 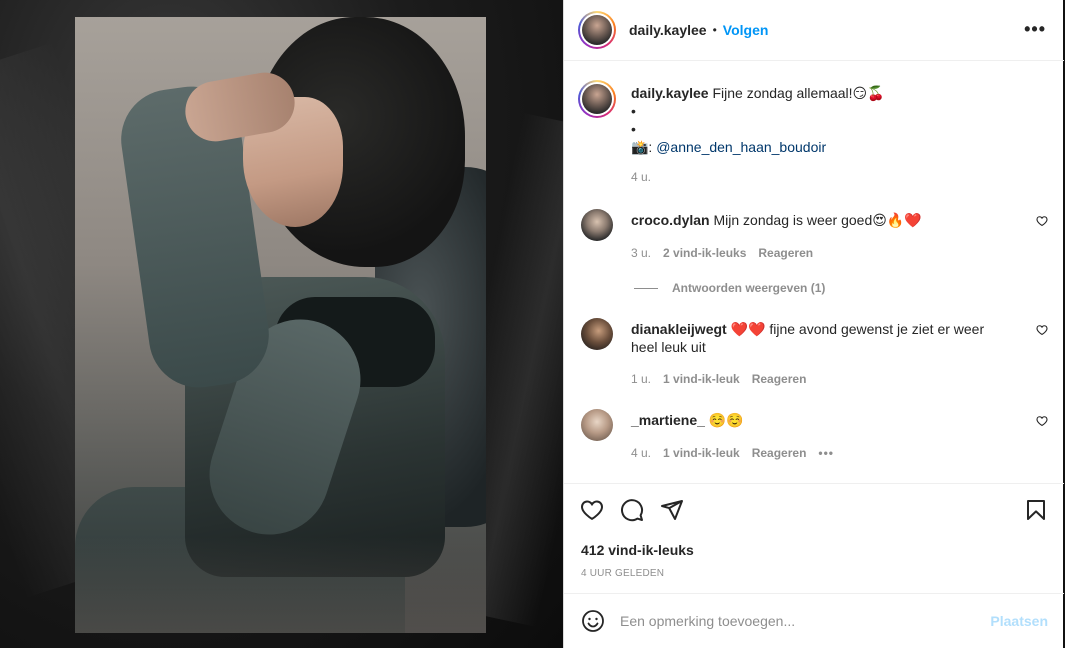 What do you see at coordinates (814, 538) in the screenshot?
I see `post-actions: 412 vind-ik-leuks 4 UUR GELEDEN` at bounding box center [814, 538].